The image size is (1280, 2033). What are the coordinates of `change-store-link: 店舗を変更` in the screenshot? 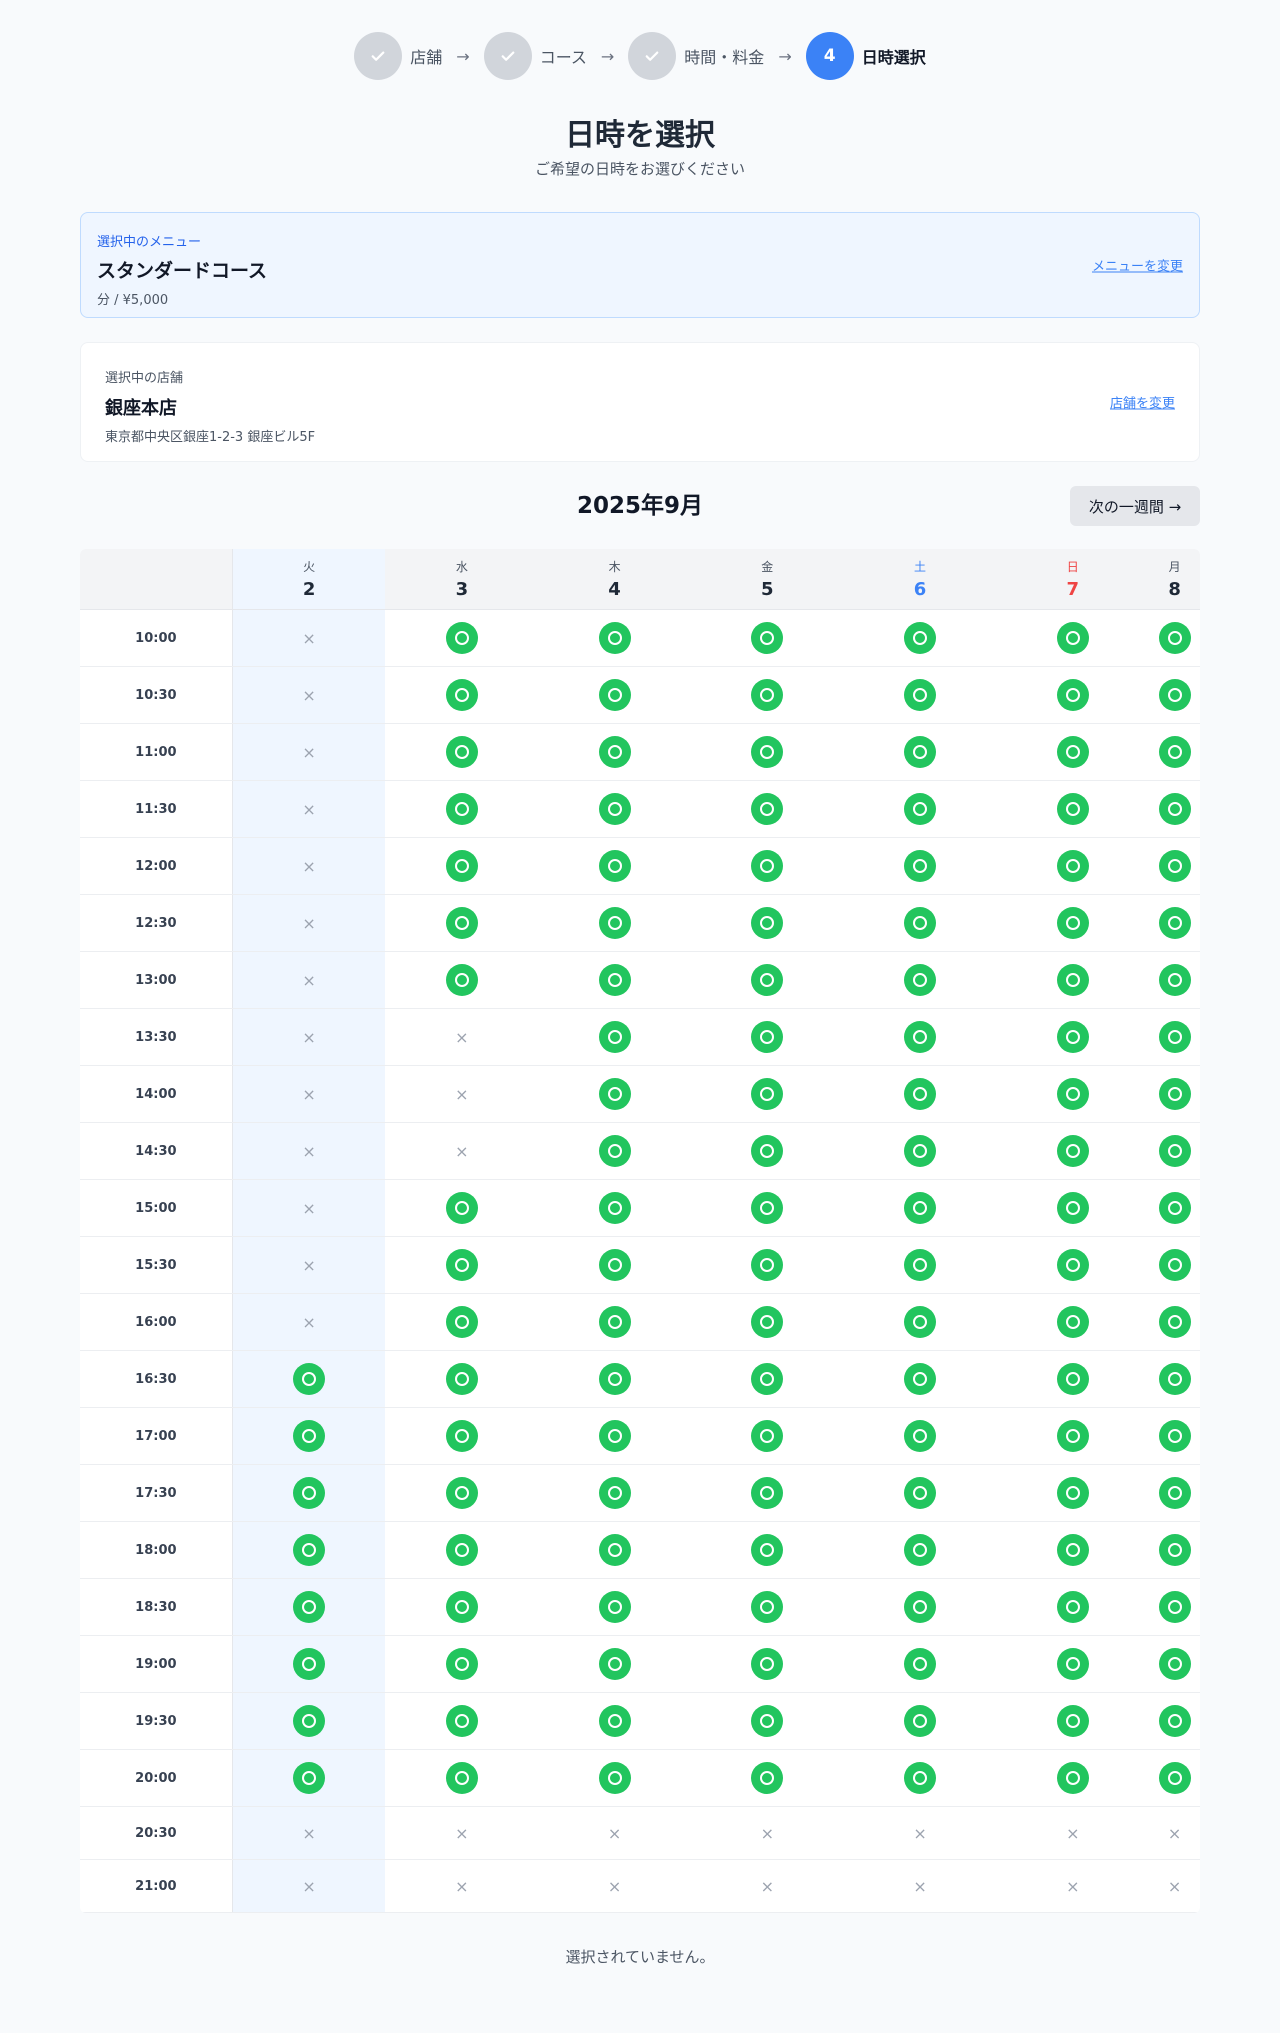 It's located at (1142, 402).